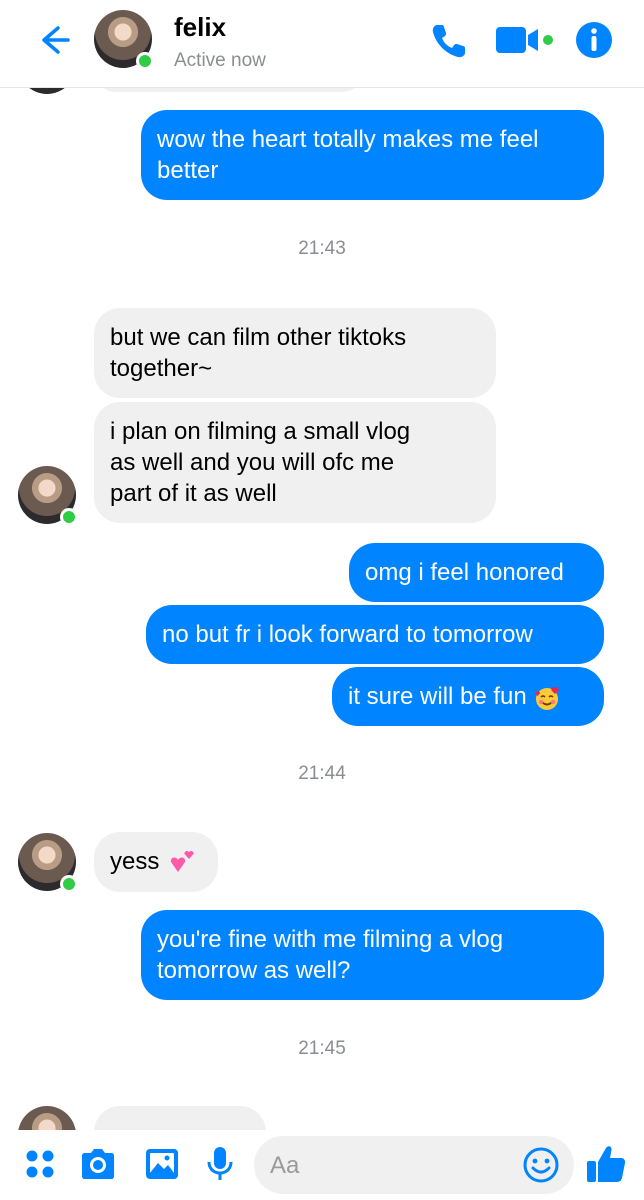 This screenshot has height=1200, width=644. I want to click on thumbs-up-icon, so click(606, 1164).